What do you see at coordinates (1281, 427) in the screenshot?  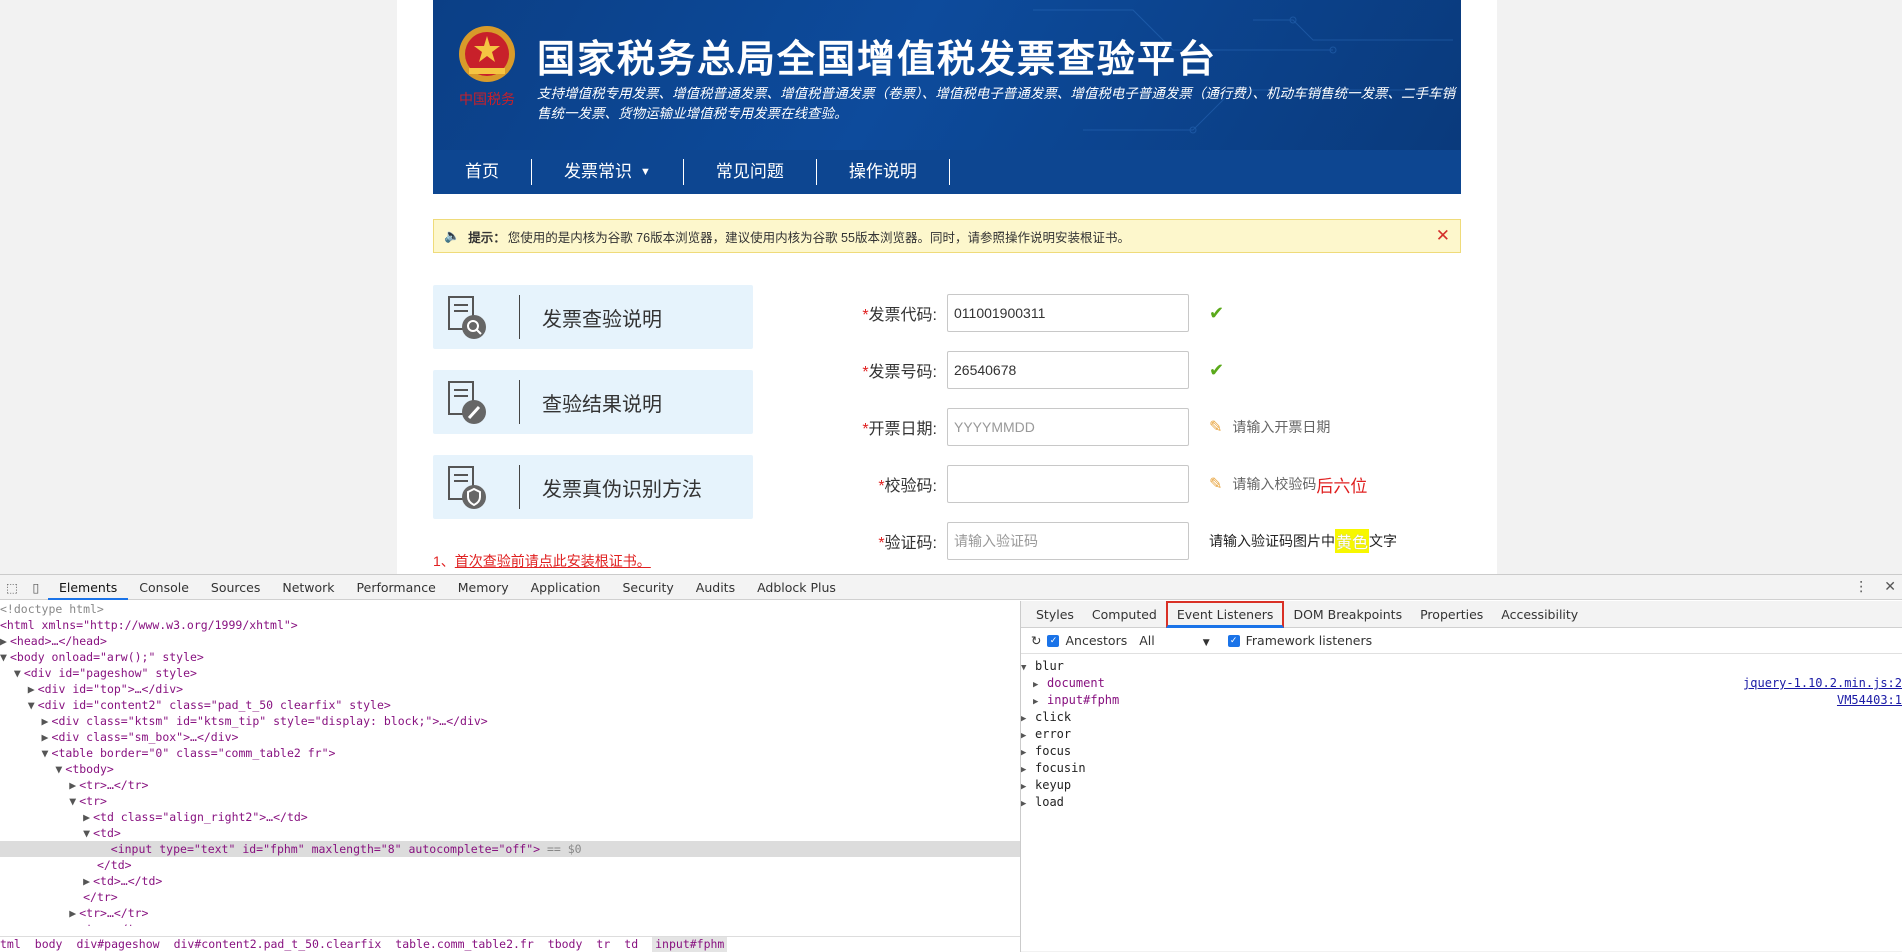 I see `hint-text: 请输入开票日期` at bounding box center [1281, 427].